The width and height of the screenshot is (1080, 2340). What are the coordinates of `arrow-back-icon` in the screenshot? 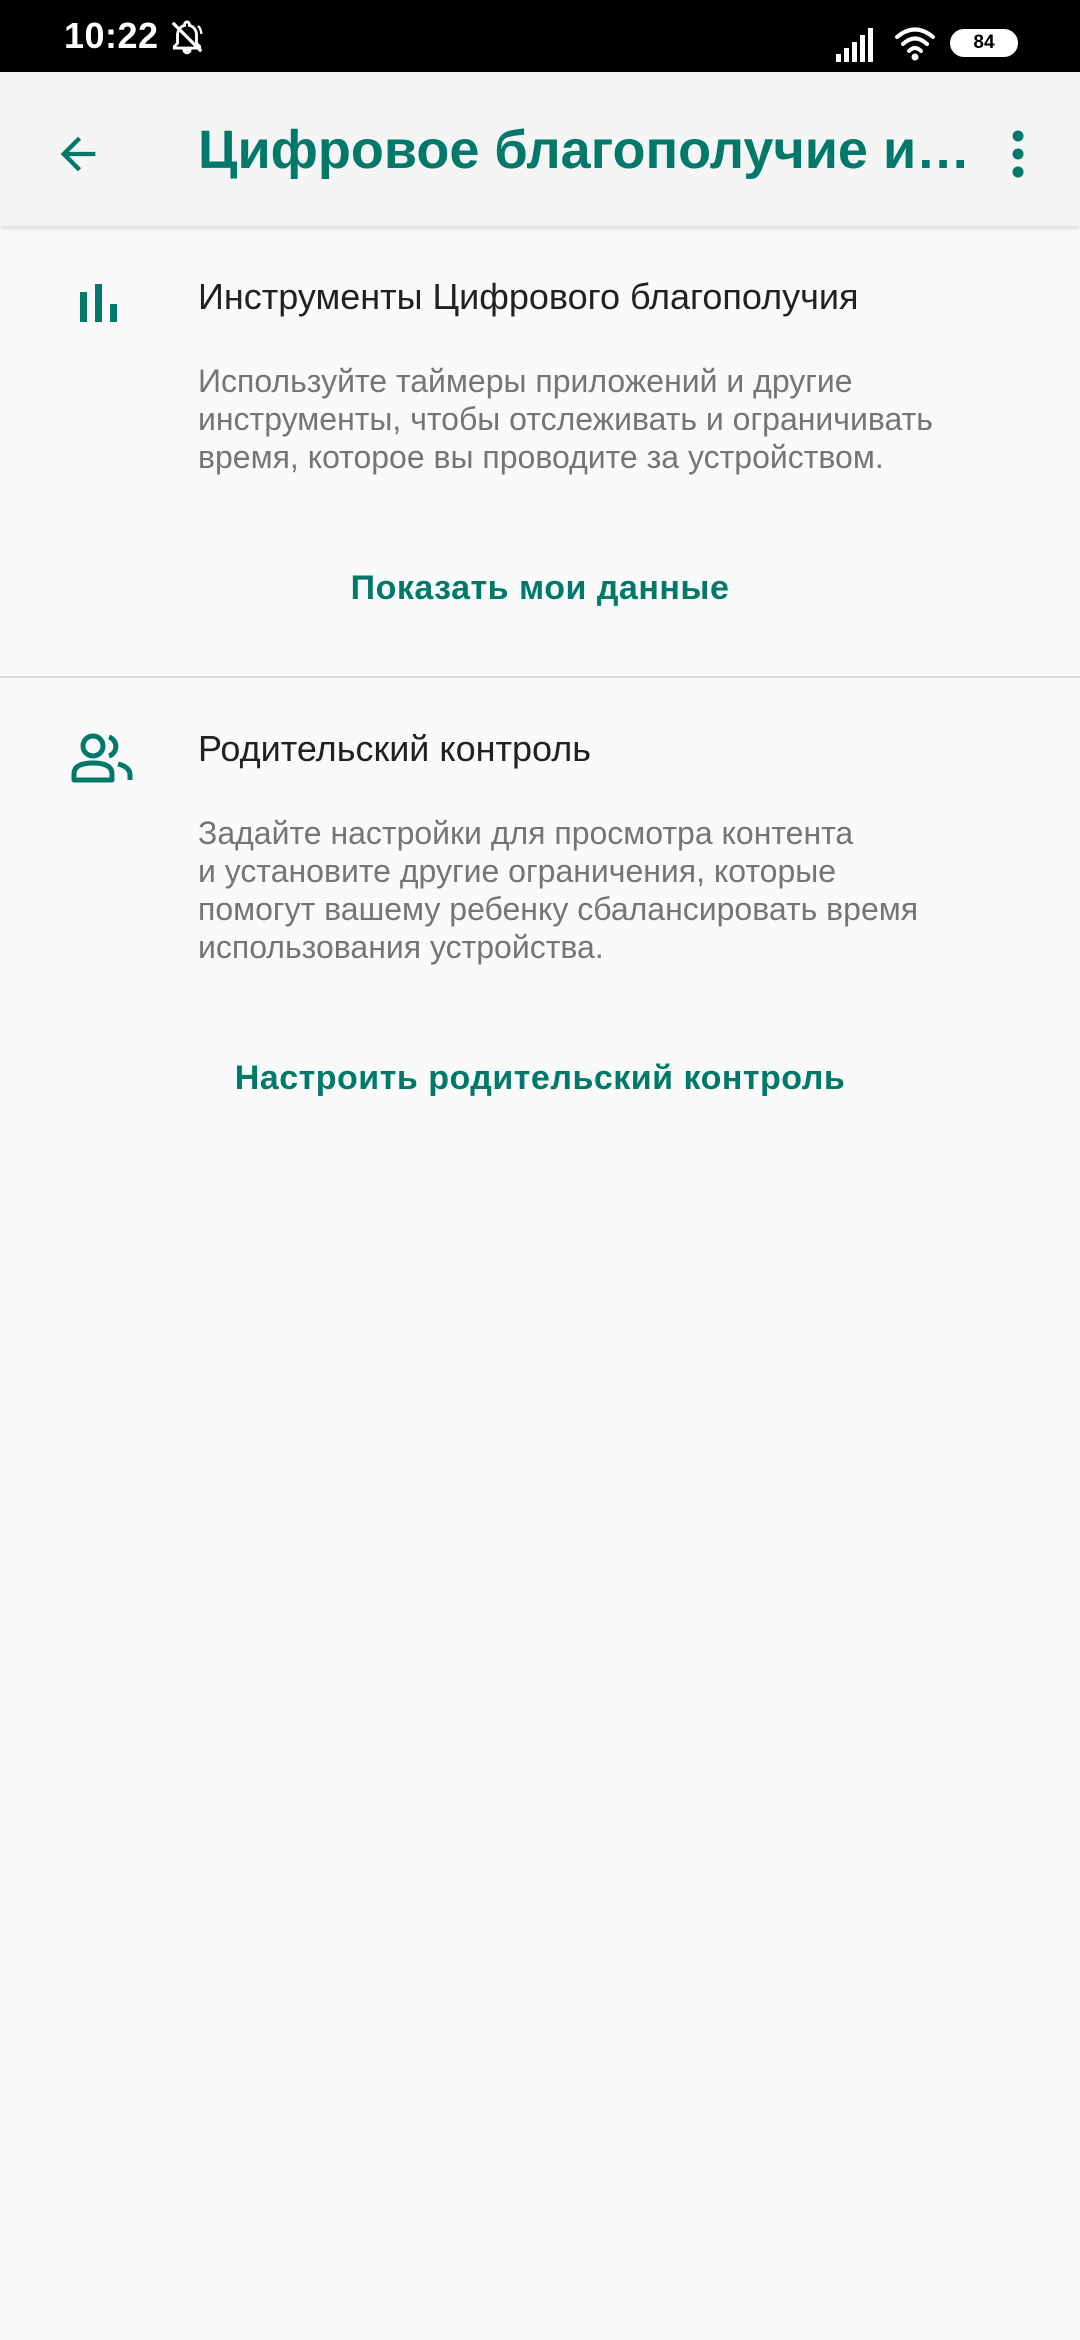 It's located at (78, 154).